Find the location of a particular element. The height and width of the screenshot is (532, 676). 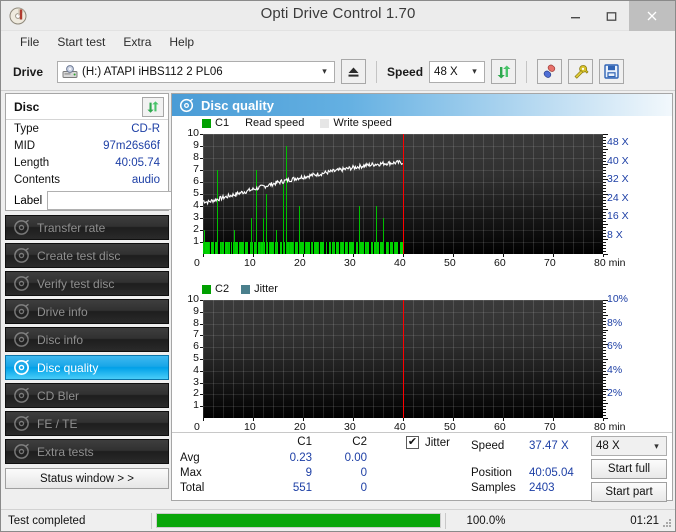

page-title: Disc quality is located at coordinates (237, 105).